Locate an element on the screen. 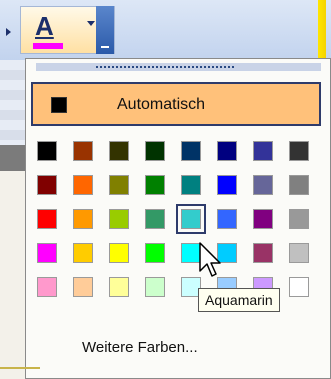 This screenshot has height=379, width=331. font-color-bar is located at coordinates (48, 46).